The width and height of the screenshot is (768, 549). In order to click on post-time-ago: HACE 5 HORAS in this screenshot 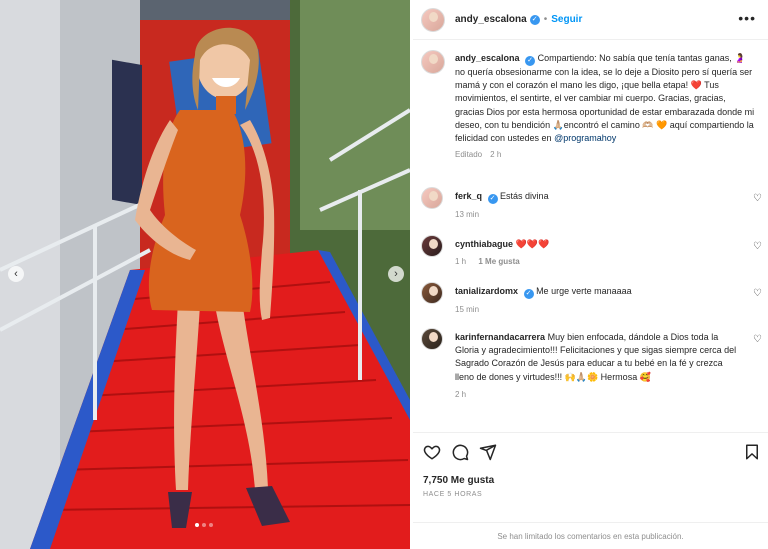, I will do `click(453, 494)`.